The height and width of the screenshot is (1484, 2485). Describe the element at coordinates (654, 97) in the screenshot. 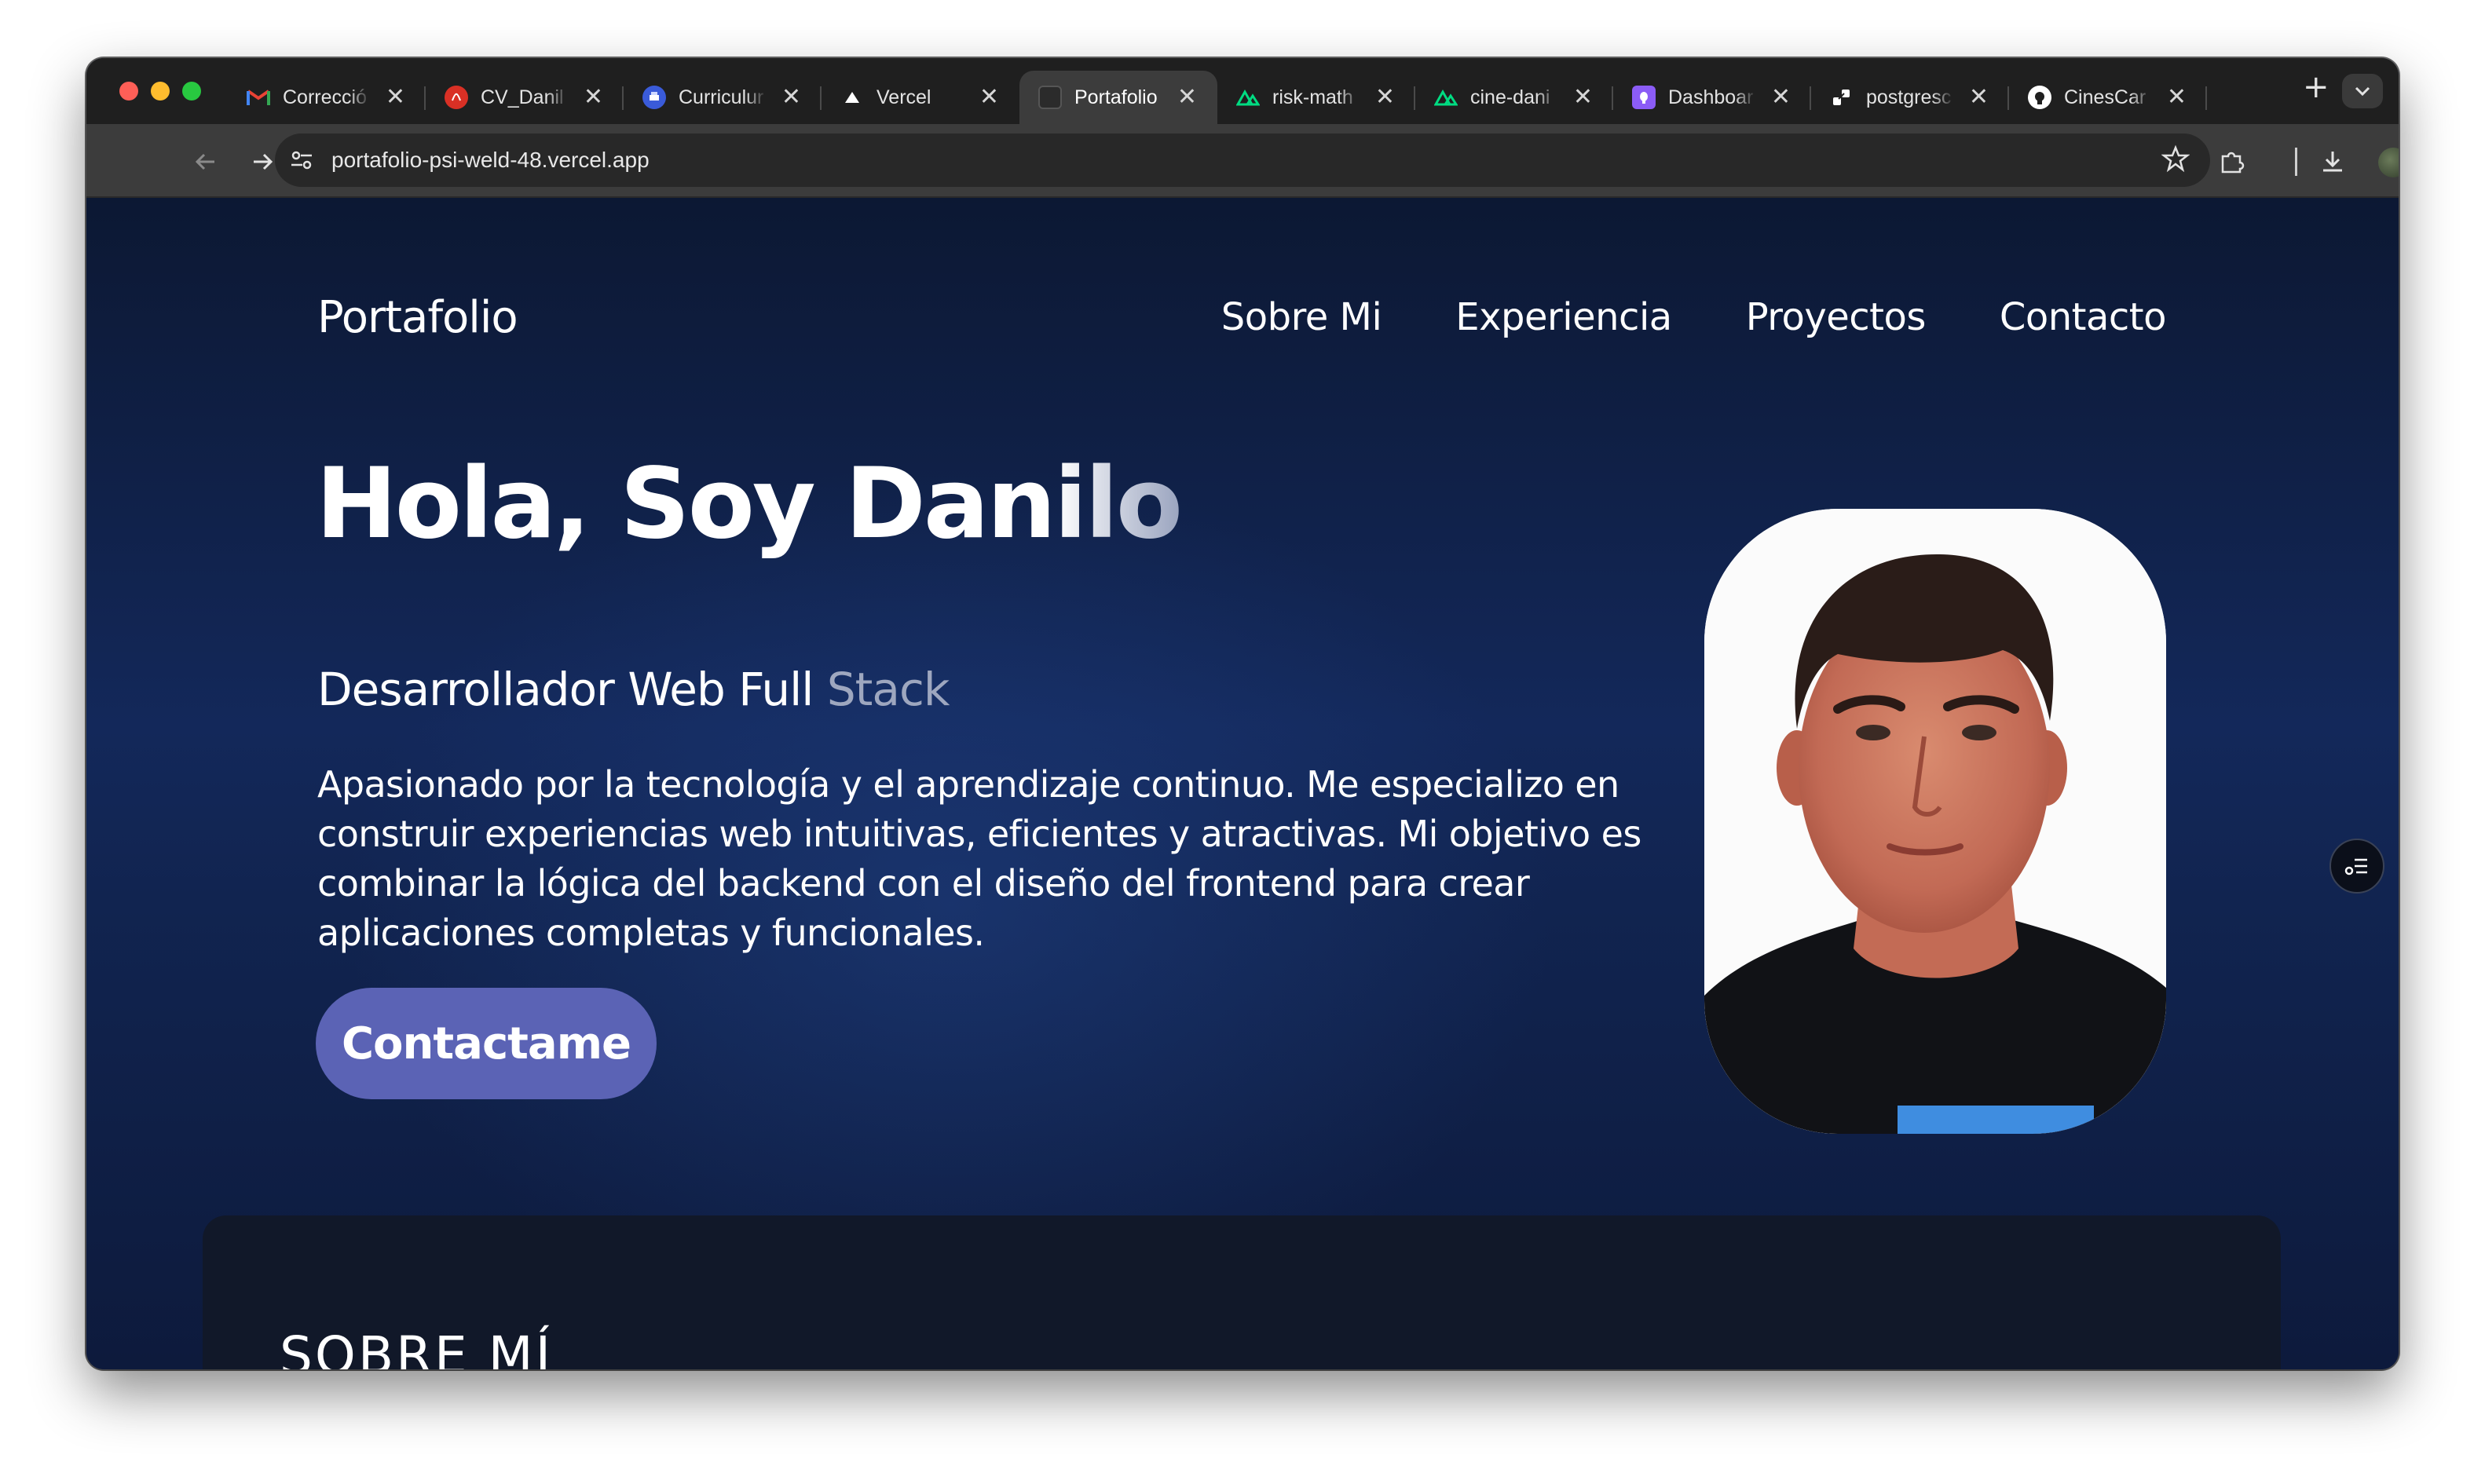

I see `printer-icon` at that location.